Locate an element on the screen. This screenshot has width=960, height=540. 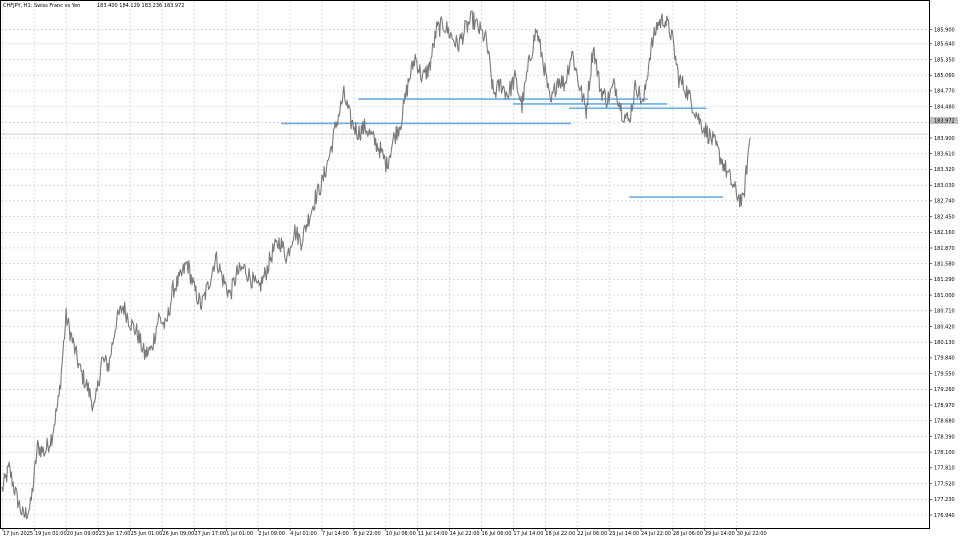
y-tick-label: 183.900 is located at coordinates (944, 139).